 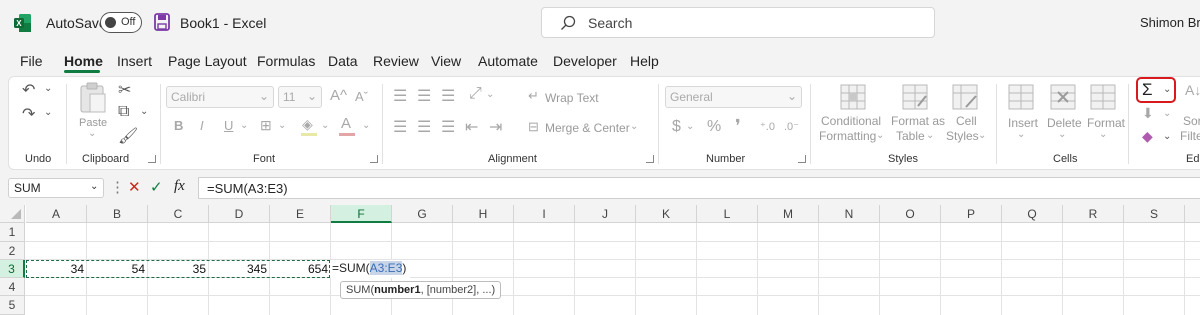 What do you see at coordinates (346, 123) in the screenshot?
I see `font-color-icon: A` at bounding box center [346, 123].